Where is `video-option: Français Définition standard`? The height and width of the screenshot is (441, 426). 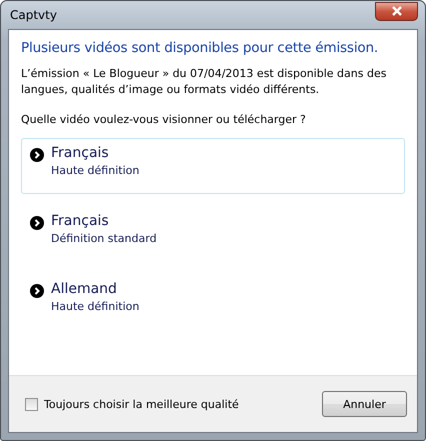
video-option: Français Définition standard is located at coordinates (213, 234).